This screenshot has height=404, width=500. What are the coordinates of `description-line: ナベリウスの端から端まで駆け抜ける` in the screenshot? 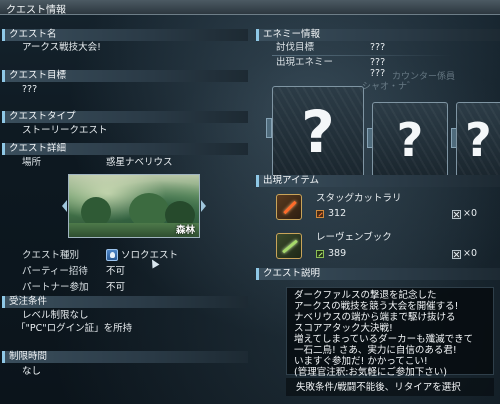 It's located at (375, 317).